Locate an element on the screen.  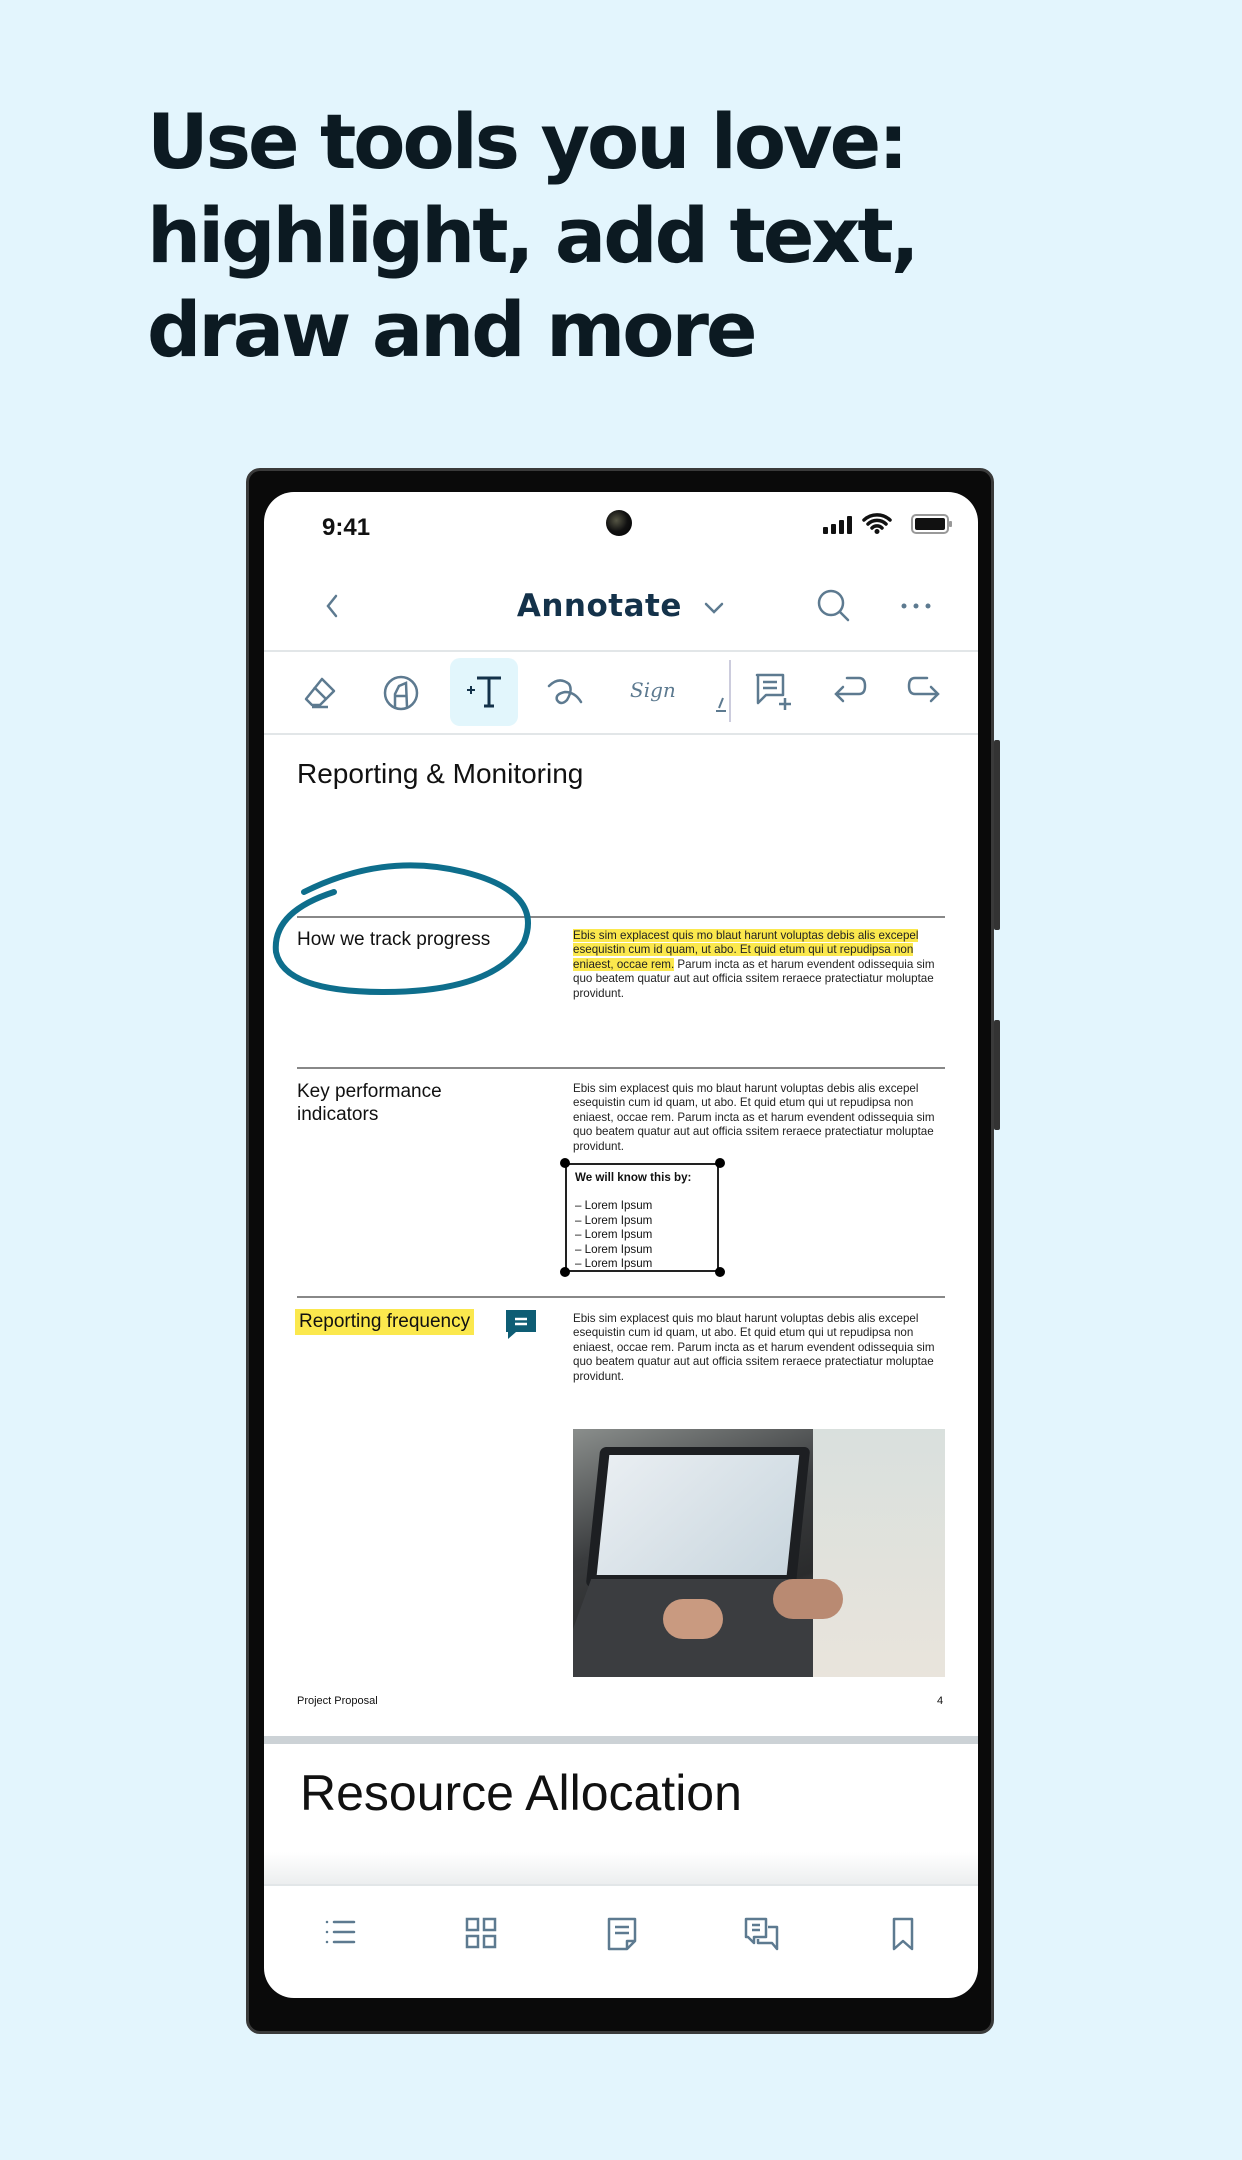
page-separator is located at coordinates (621, 1740).